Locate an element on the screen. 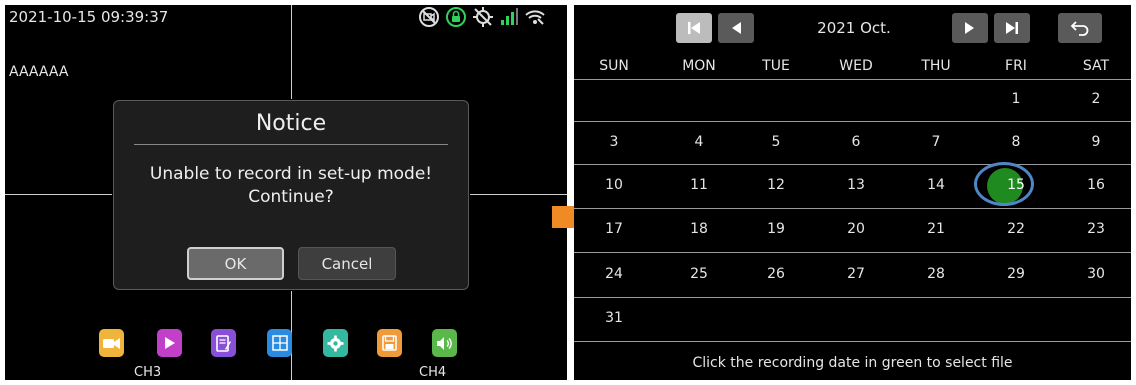 This screenshot has width=1136, height=385. calendar-day: 16 is located at coordinates (1093, 185).